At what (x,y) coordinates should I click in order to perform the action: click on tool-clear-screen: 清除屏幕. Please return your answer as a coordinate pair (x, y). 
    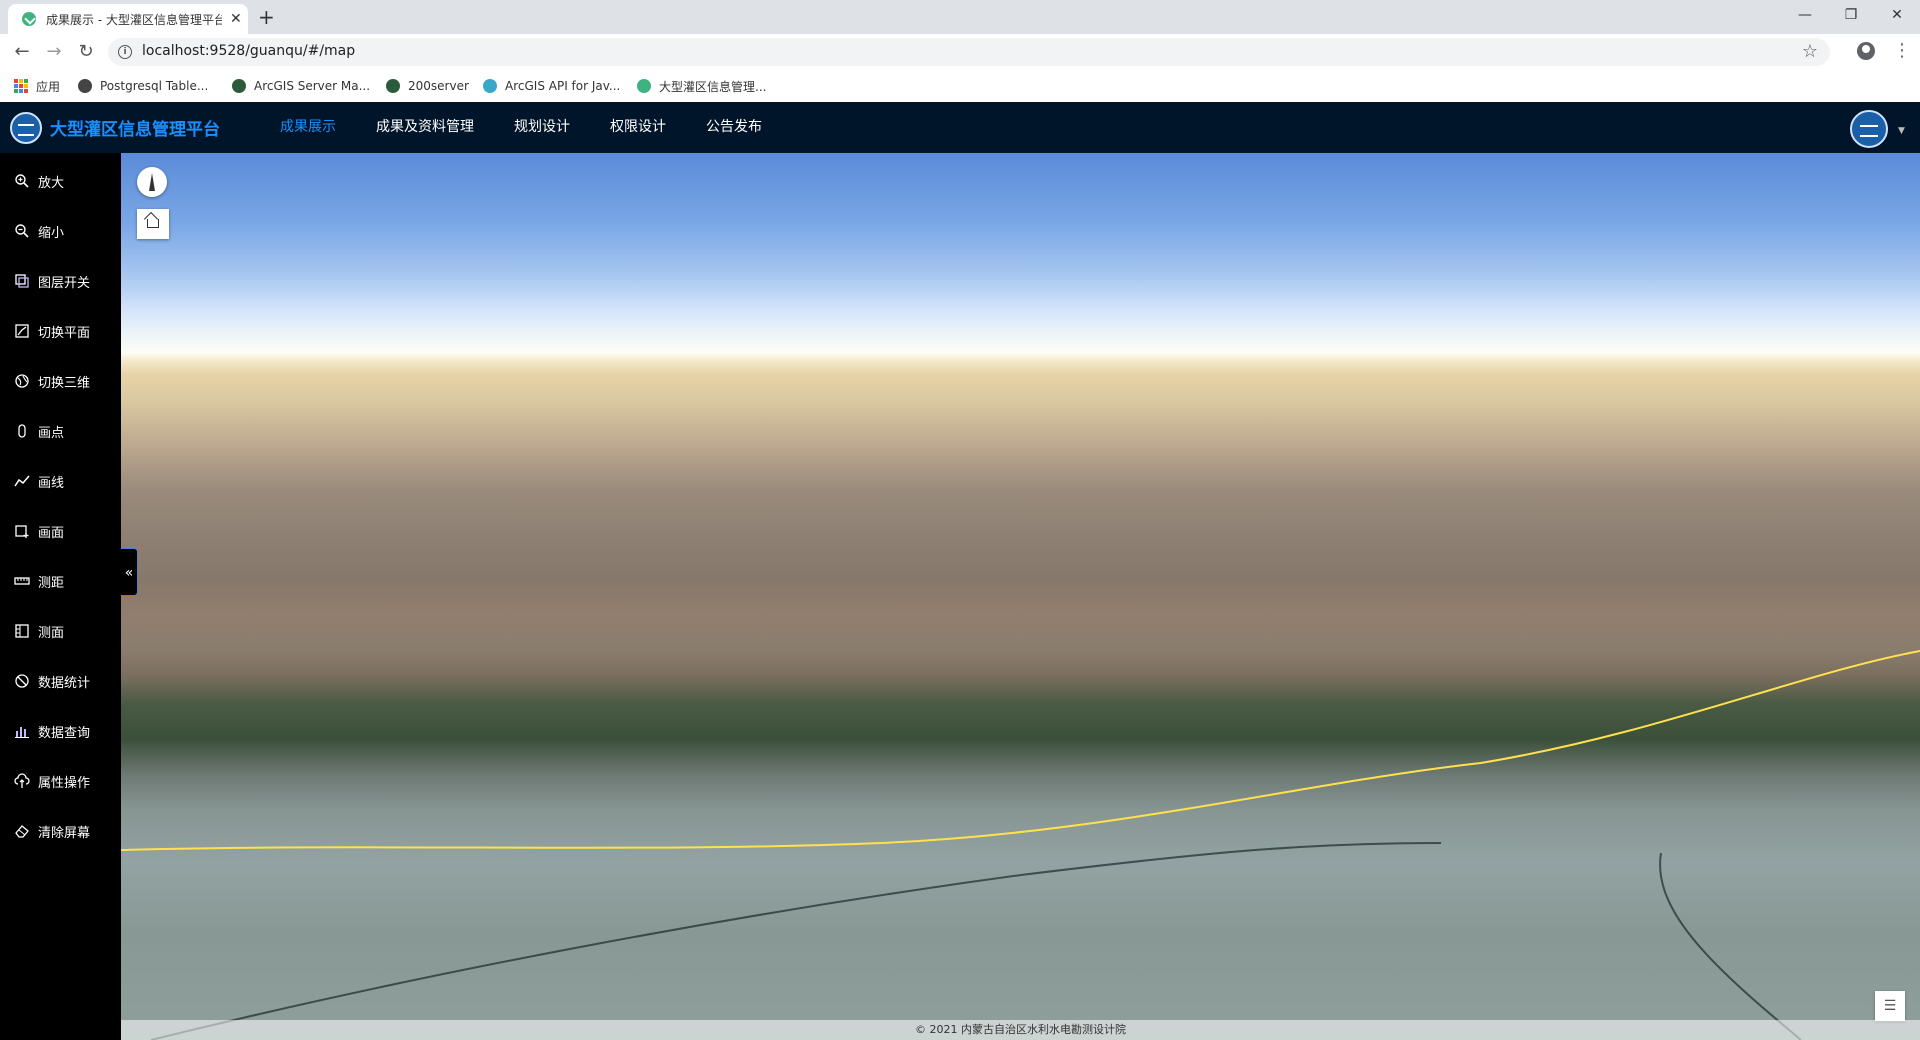
    Looking at the image, I should click on (60, 831).